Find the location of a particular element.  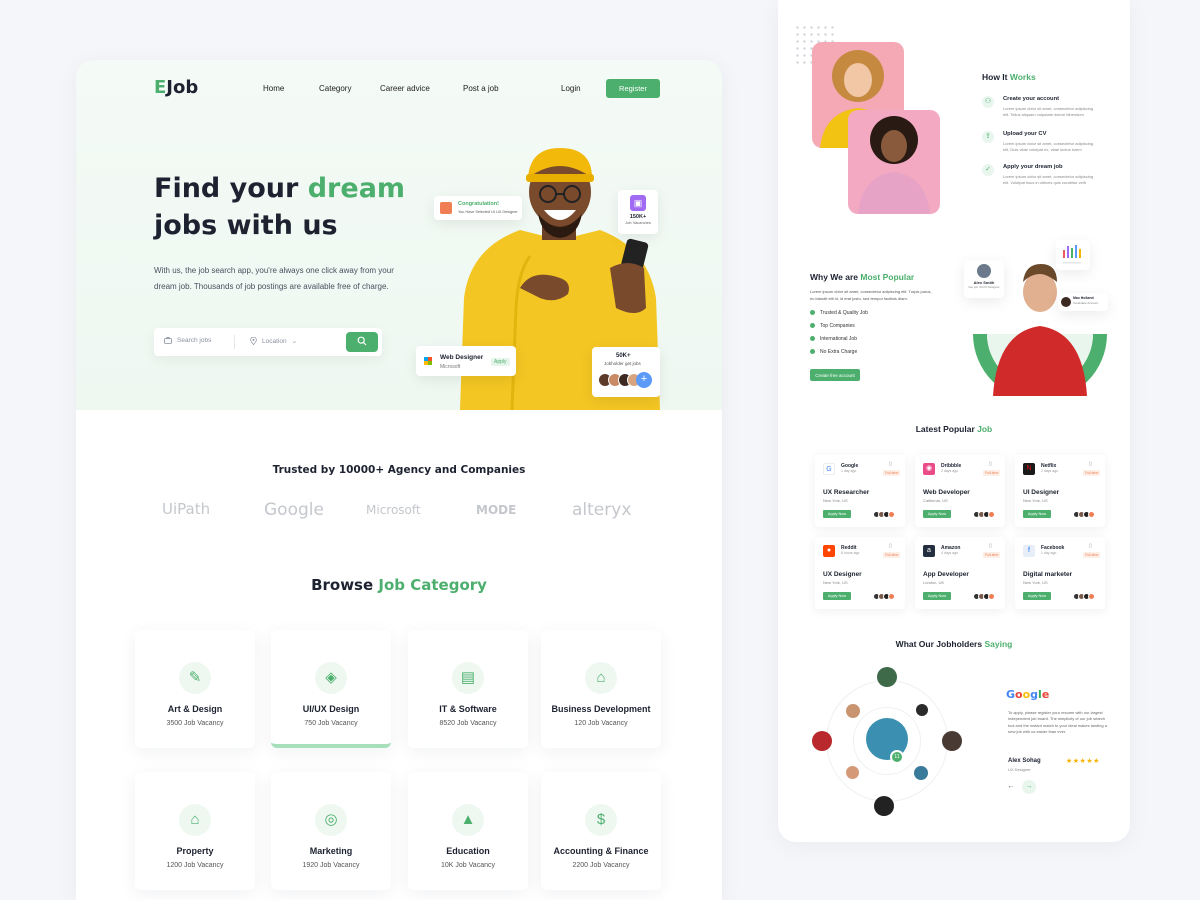

search-jobs-field: Search jobs is located at coordinates (187, 340).